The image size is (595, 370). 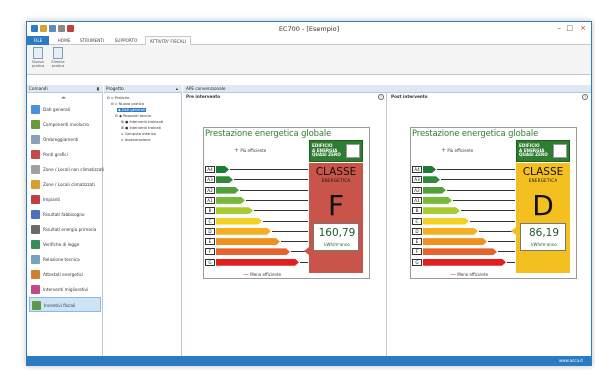 I want to click on tree-node-pratiche: ⊟ ▫ Pratiche, so click(x=118, y=98).